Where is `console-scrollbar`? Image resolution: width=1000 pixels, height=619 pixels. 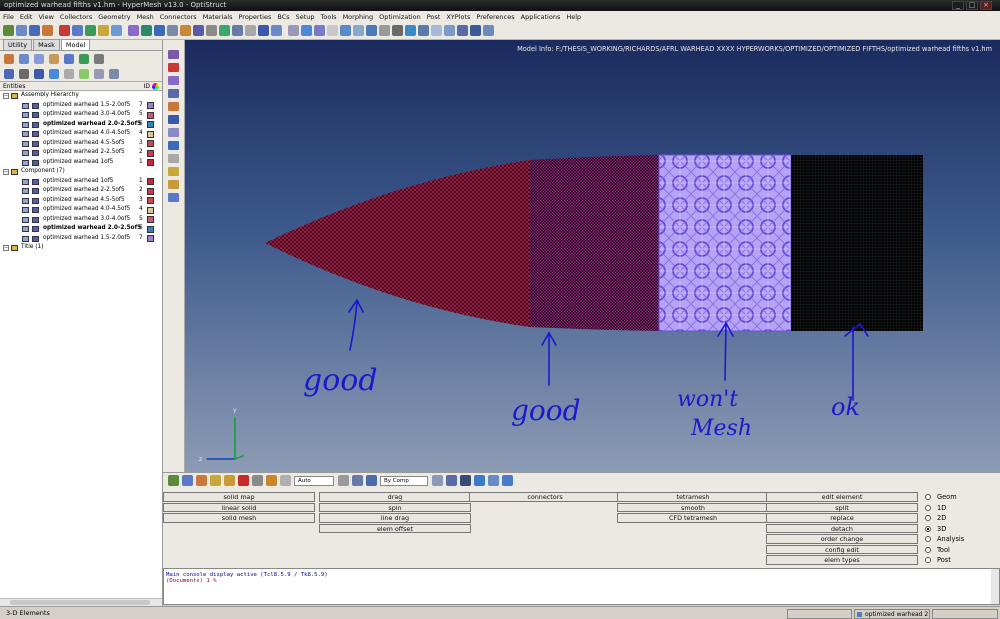
console-scrollbar is located at coordinates (995, 586).